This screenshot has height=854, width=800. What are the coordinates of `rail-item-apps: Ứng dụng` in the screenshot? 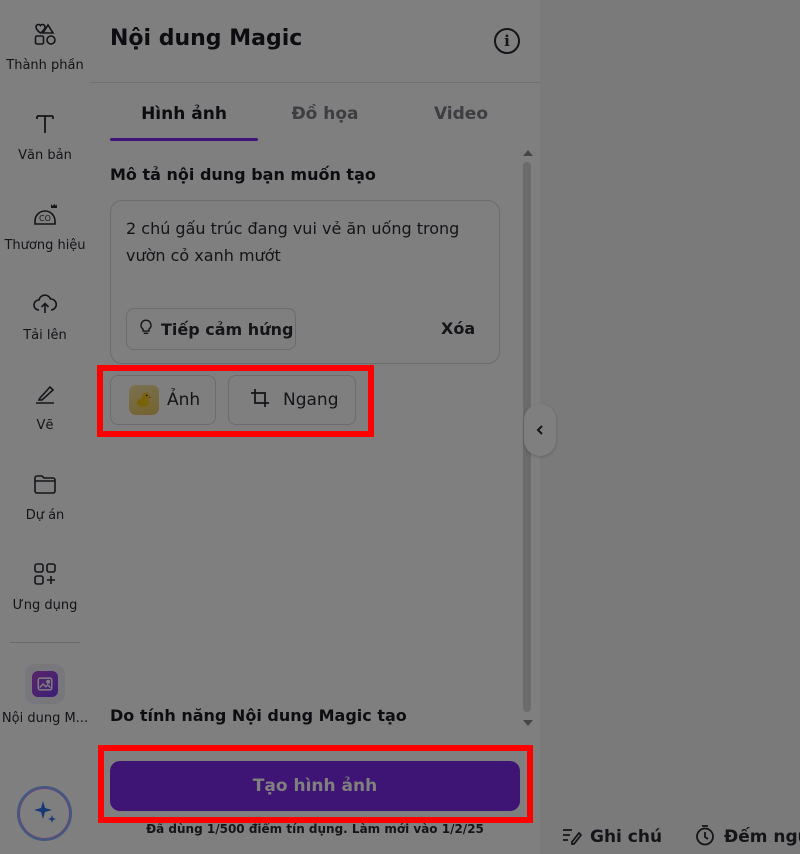 It's located at (45, 585).